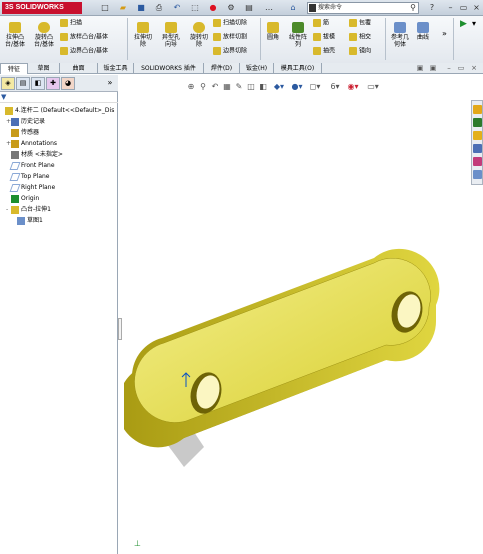 This screenshot has height=554, width=483. Describe the element at coordinates (413, 8) in the screenshot. I see `search-icon: ⚲` at that location.